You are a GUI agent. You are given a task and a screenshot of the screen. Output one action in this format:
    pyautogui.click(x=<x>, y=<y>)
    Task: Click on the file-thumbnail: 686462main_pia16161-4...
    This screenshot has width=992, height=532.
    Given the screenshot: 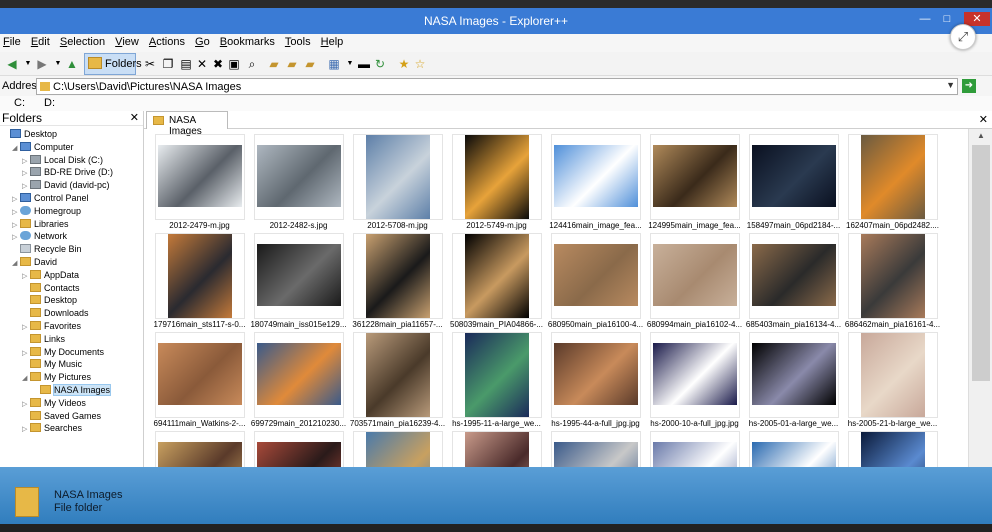 What is the action you would take?
    pyautogui.click(x=892, y=280)
    